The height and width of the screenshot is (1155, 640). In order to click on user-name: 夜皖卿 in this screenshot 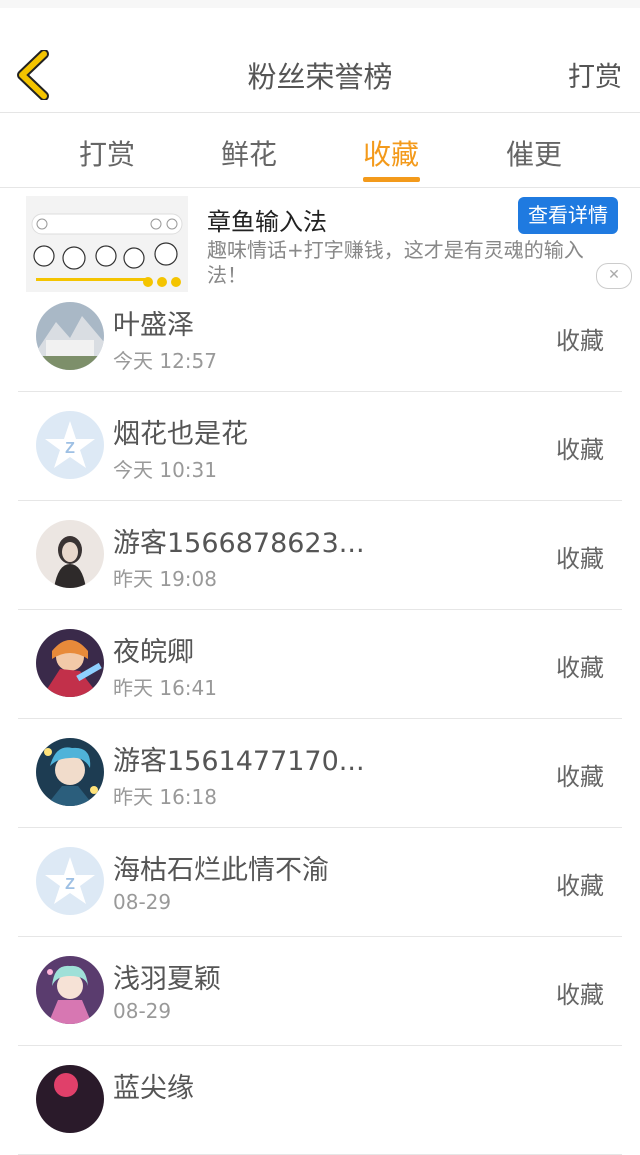, I will do `click(153, 652)`.